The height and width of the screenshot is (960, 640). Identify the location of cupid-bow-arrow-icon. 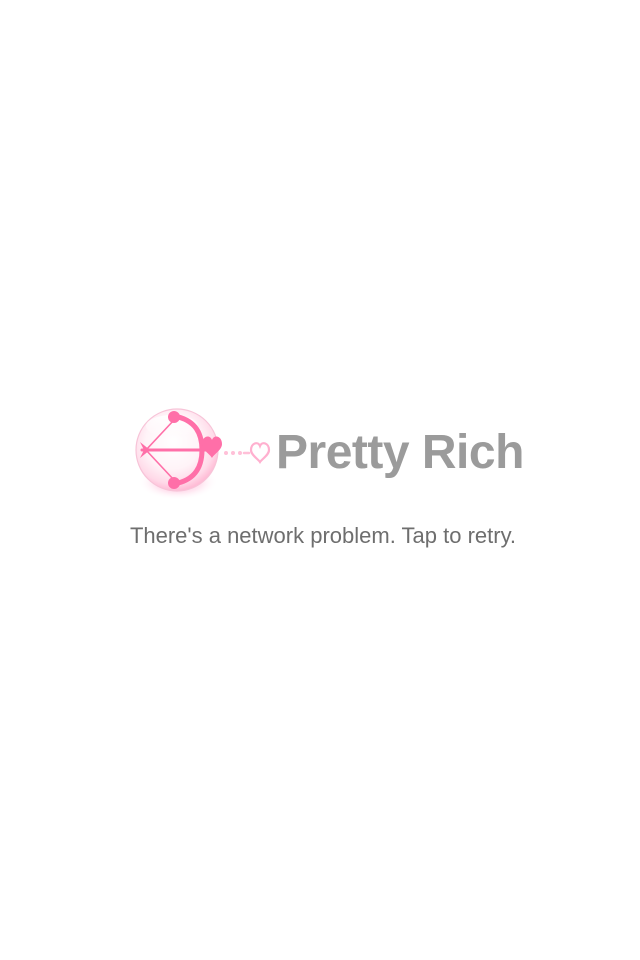
(178, 454).